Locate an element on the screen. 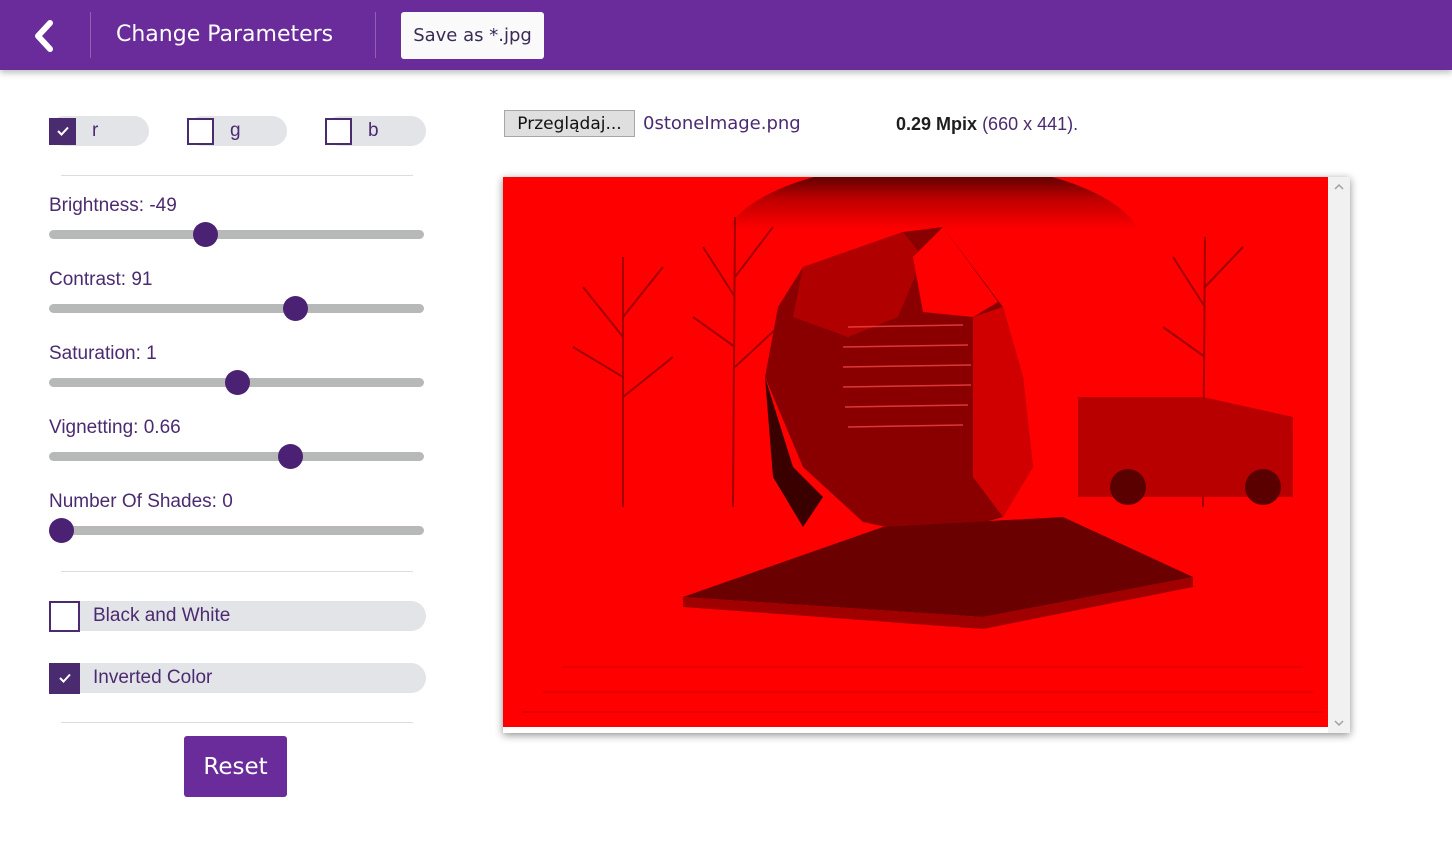 This screenshot has height=852, width=1452. saturation-label: Saturation: 1 is located at coordinates (103, 353).